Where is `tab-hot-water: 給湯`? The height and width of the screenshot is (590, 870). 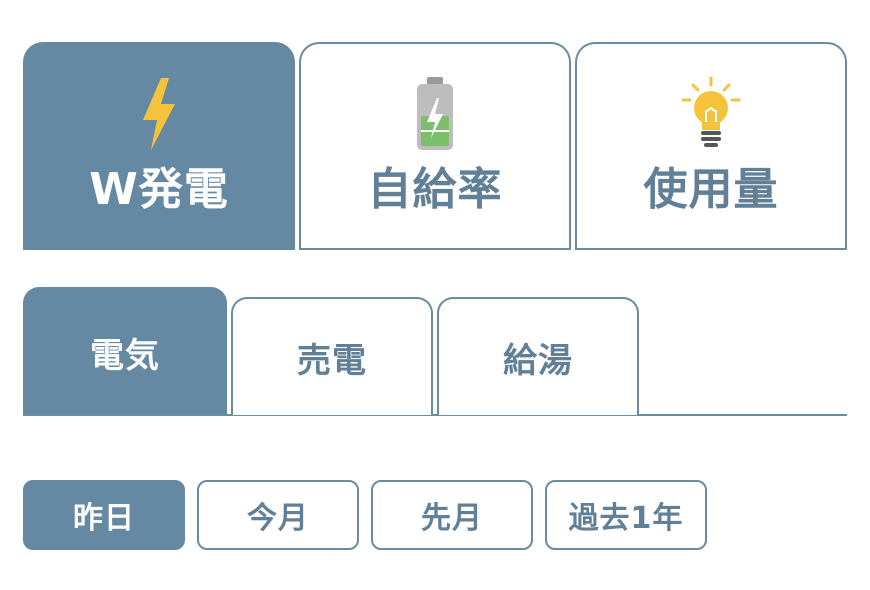
tab-hot-water: 給湯 is located at coordinates (538, 356).